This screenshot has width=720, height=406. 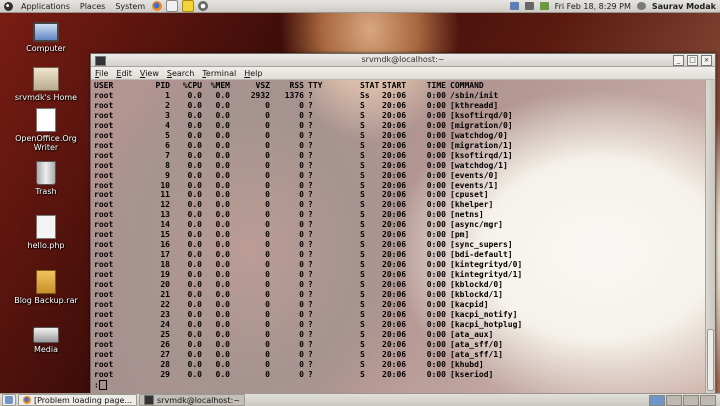 What do you see at coordinates (479, 135) in the screenshot?
I see `cell-command: [watchdog/0]` at bounding box center [479, 135].